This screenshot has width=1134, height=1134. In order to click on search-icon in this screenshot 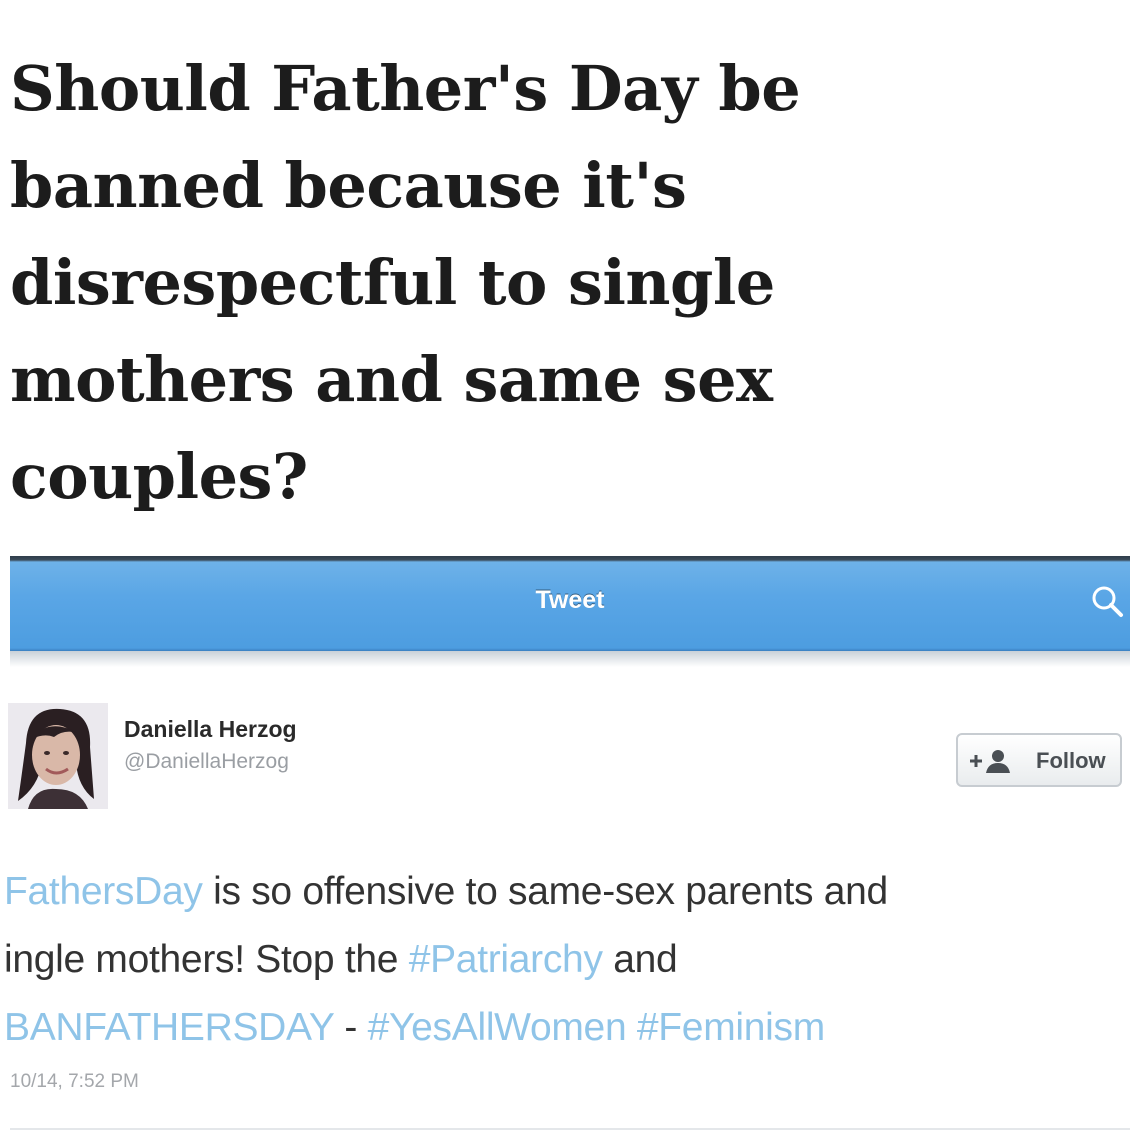, I will do `click(1107, 601)`.